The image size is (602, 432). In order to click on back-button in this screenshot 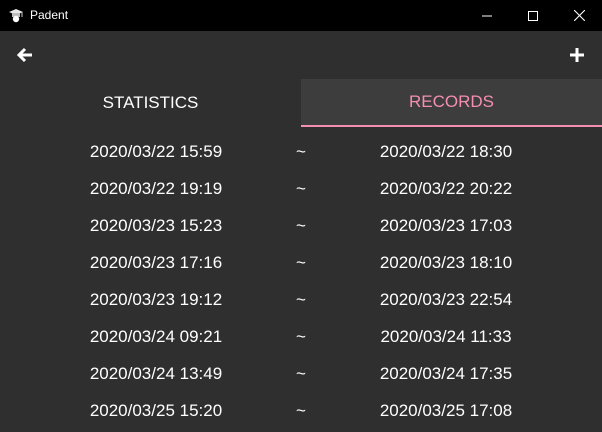, I will do `click(25, 55)`.